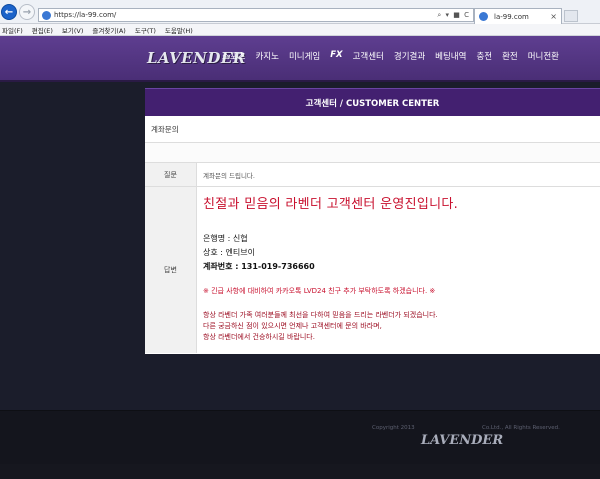 This screenshot has width=600, height=479. I want to click on nav-money-exchange: 머니전환, so click(543, 56).